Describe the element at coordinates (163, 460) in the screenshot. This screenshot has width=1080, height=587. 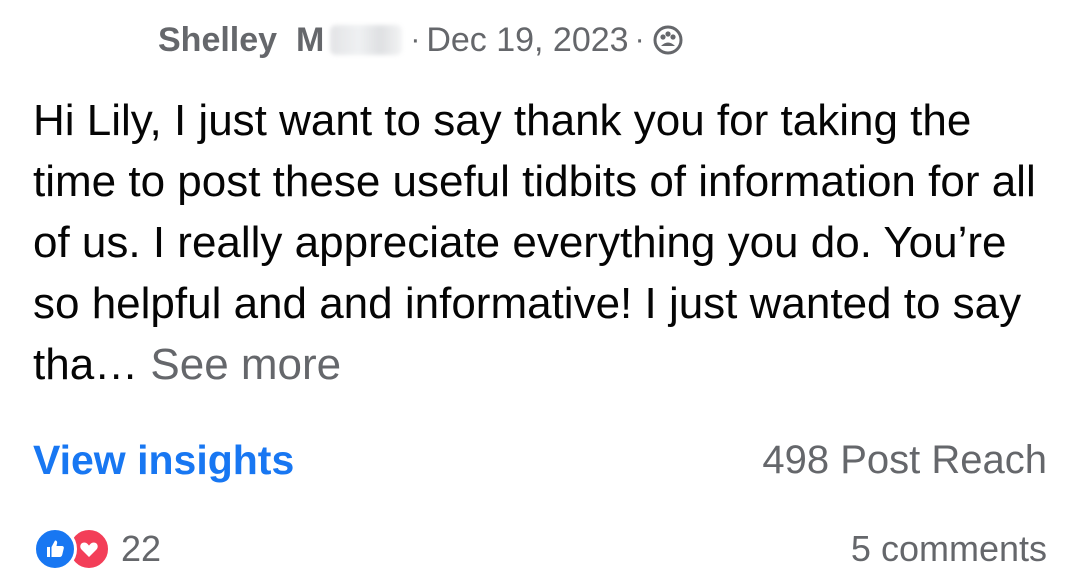
I see `view-insights-link: View insights` at that location.